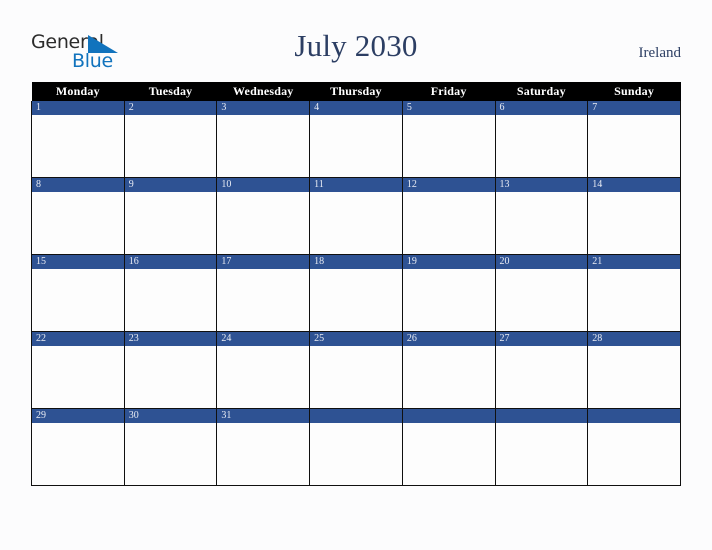 This screenshot has height=550, width=712. I want to click on calendar-day-cell: 15, so click(78, 293).